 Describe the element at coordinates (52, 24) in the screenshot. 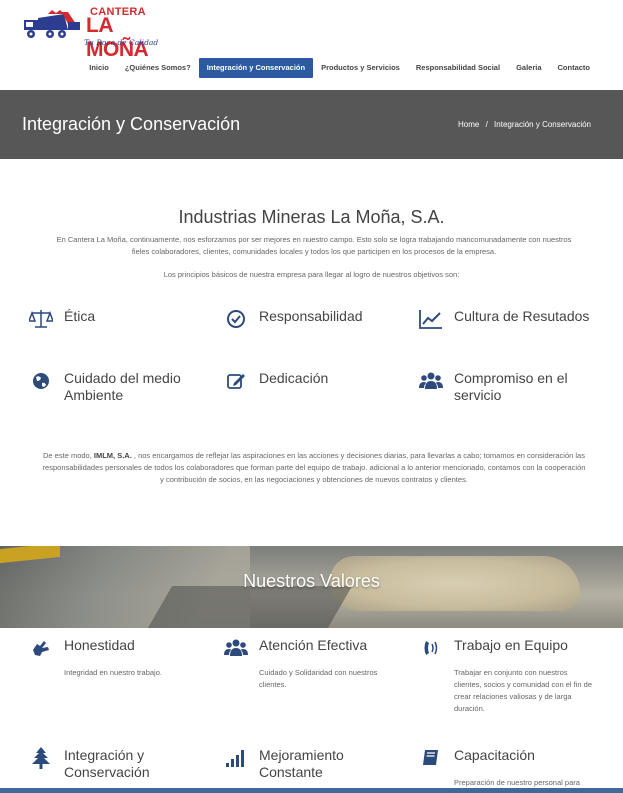

I see `dump-truck-icon` at that location.